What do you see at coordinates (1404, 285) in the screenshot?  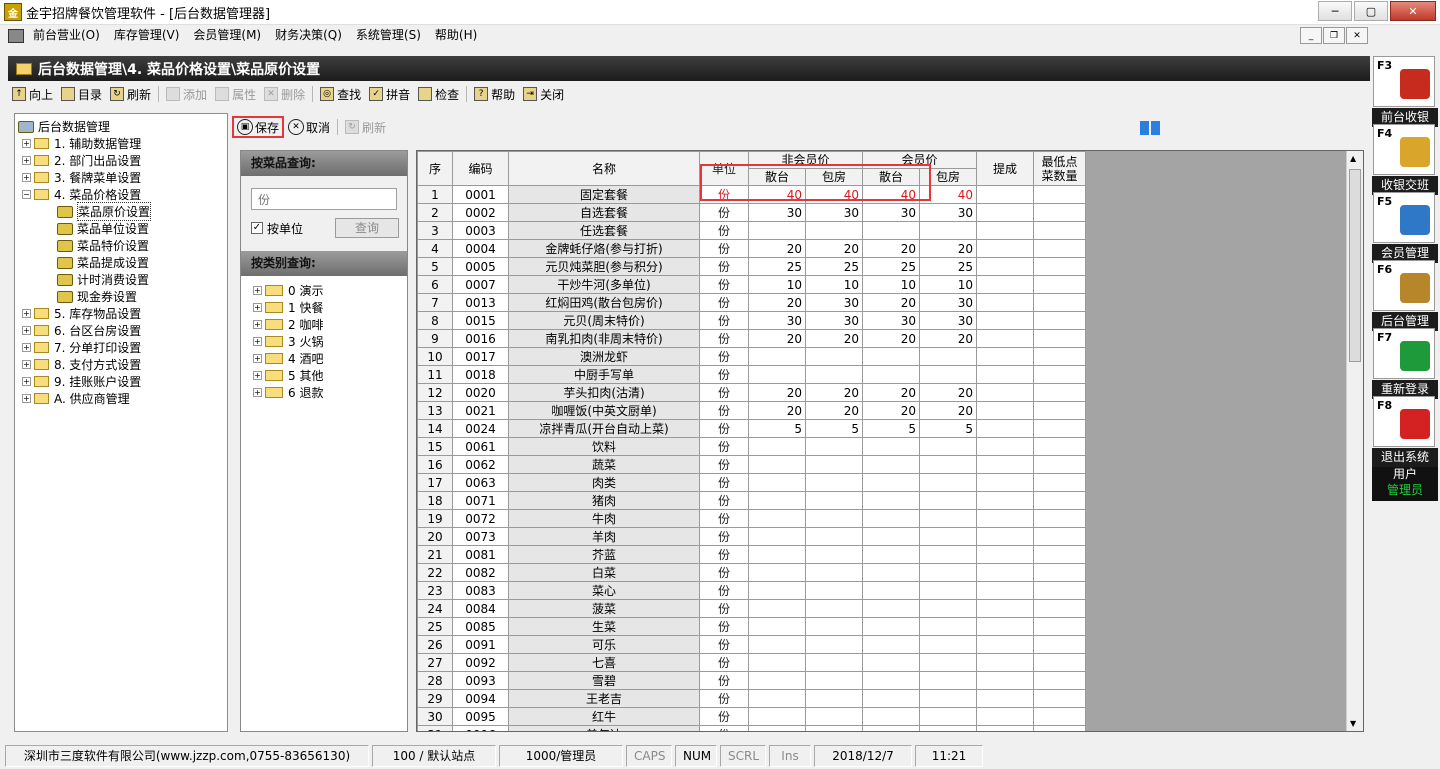 I see `function-key-f6: F6` at bounding box center [1404, 285].